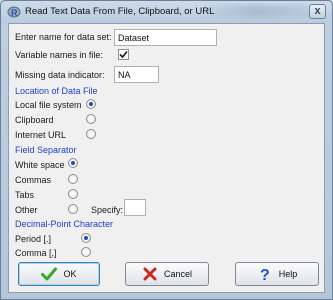 This screenshot has height=300, width=333. I want to click on clipboard-radio, so click(91, 119).